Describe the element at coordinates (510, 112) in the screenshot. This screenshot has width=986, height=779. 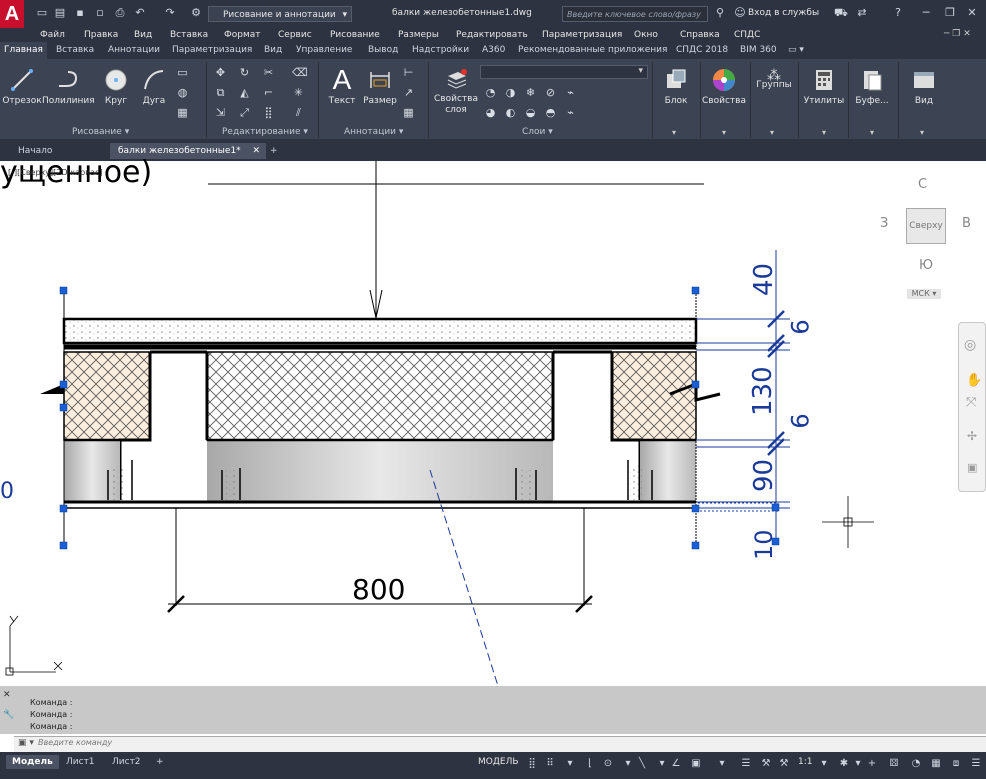
I see `layer-walk-icon: ◐` at that location.